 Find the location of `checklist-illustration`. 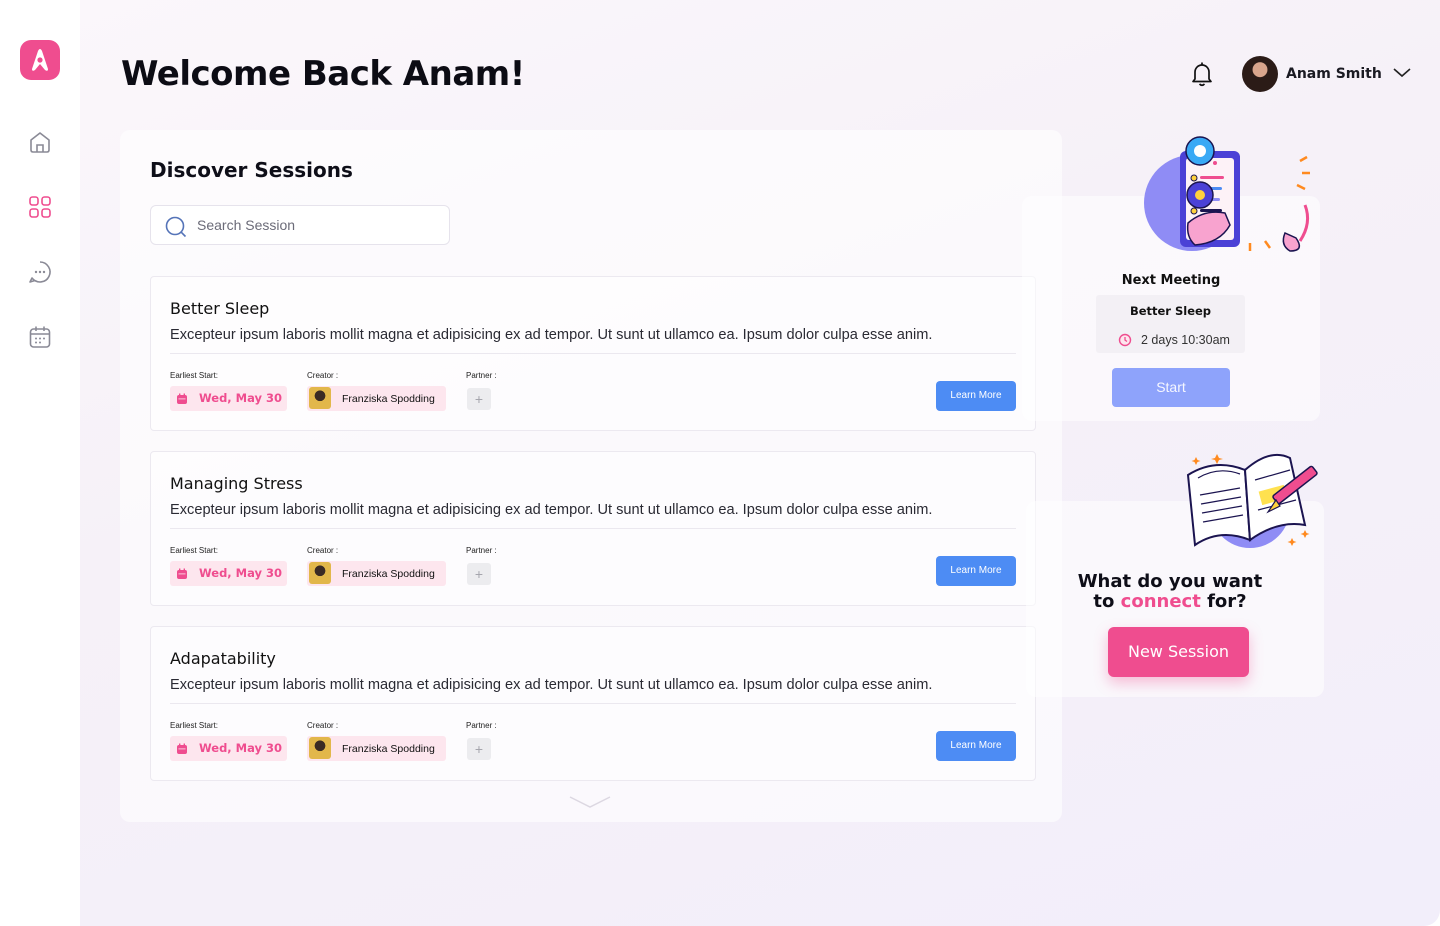

checklist-illustration is located at coordinates (1210, 198).